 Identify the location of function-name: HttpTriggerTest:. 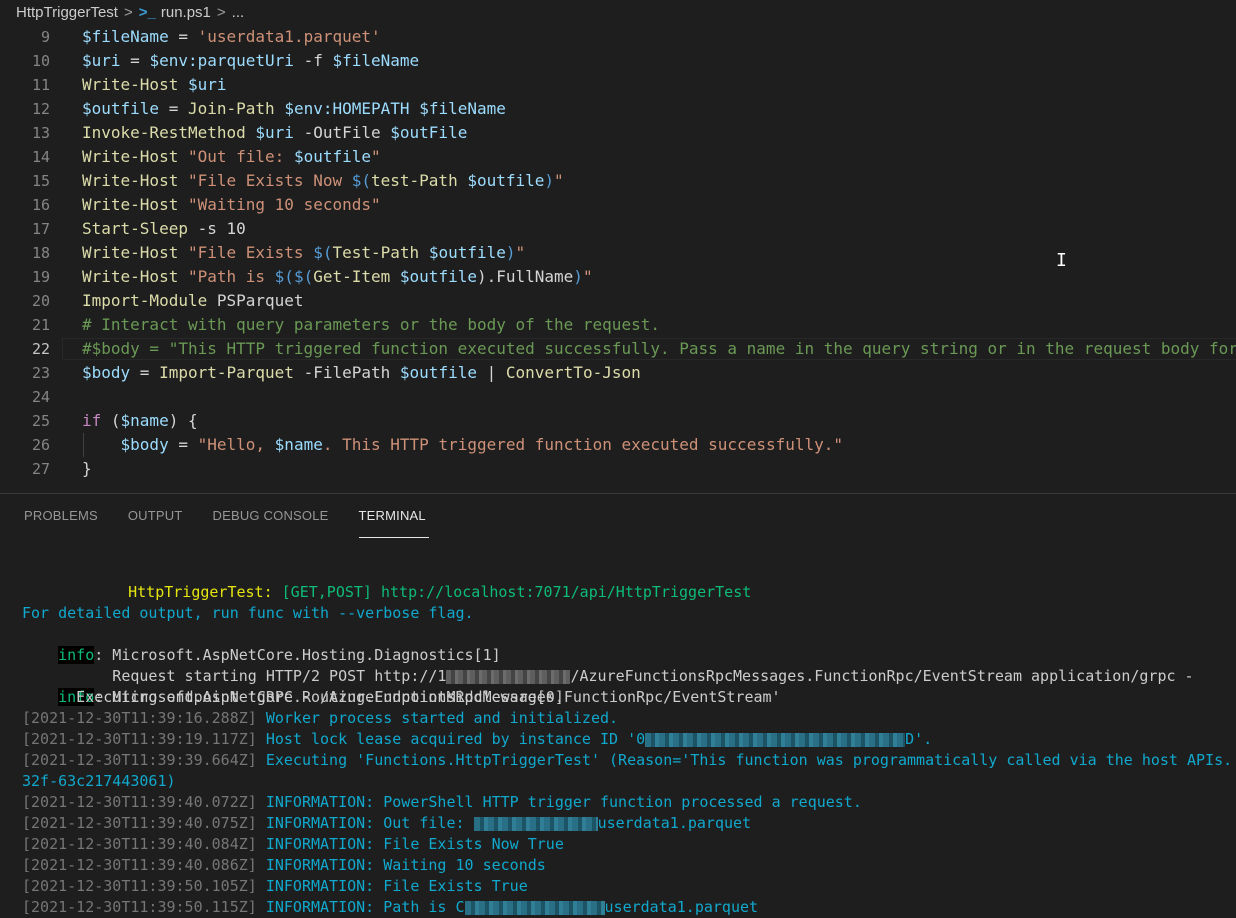
(200, 592).